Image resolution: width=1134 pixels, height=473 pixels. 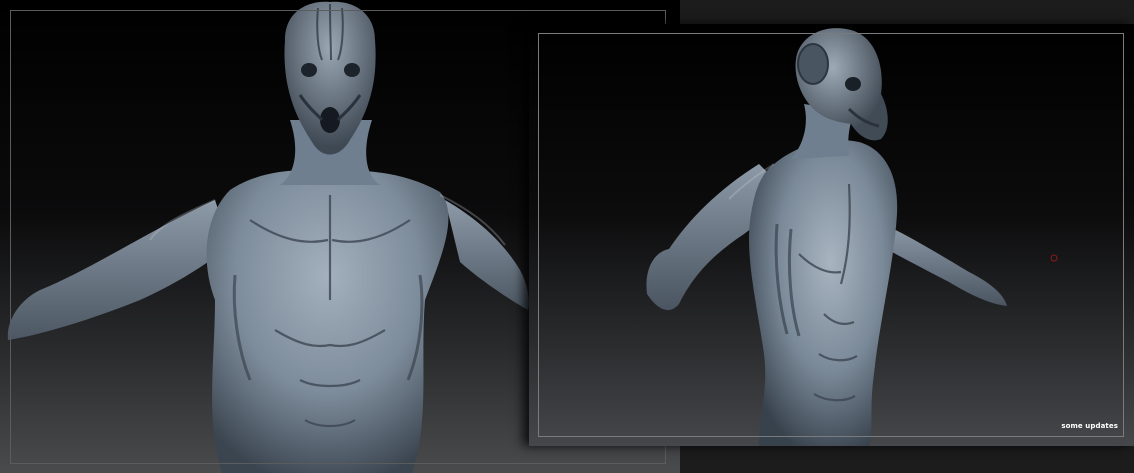 What do you see at coordinates (1089, 426) in the screenshot?
I see `caption-text: some updates` at bounding box center [1089, 426].